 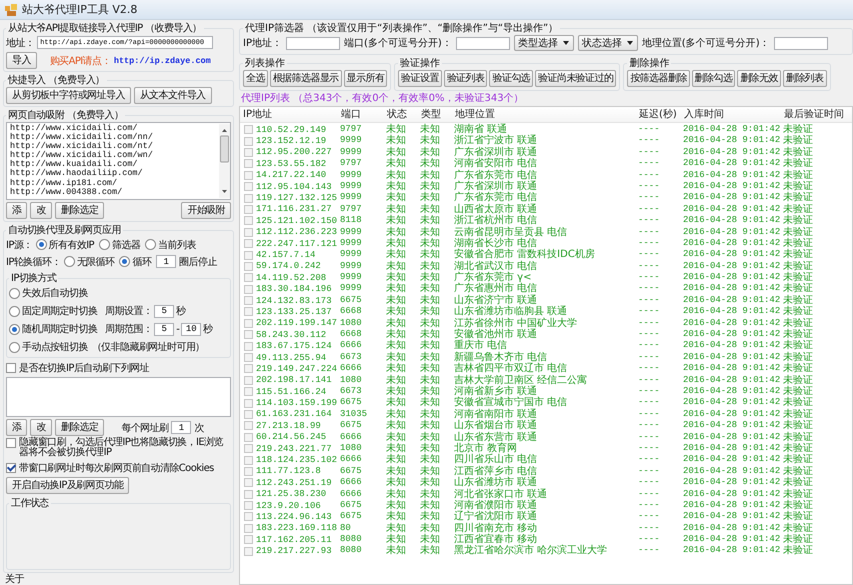 I want to click on url-item: http://www.kuaidaili.com/, so click(x=74, y=165).